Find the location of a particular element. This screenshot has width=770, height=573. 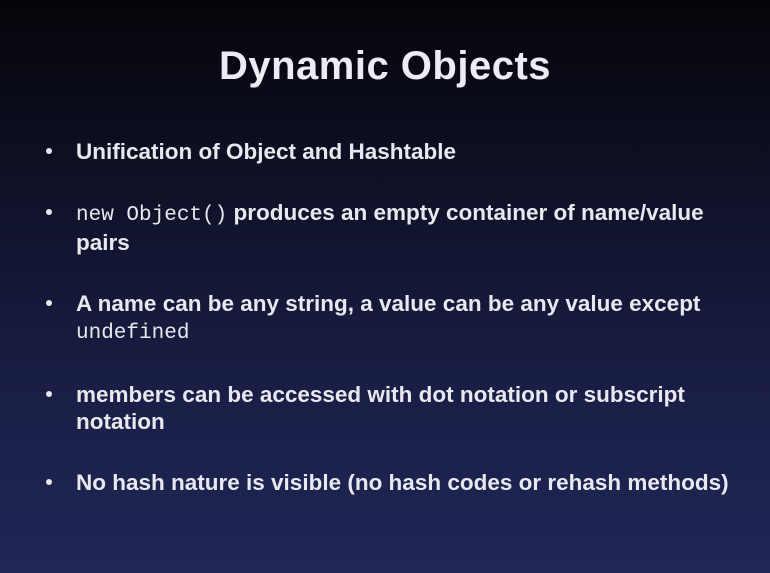

bullet-code: undefined is located at coordinates (133, 333).